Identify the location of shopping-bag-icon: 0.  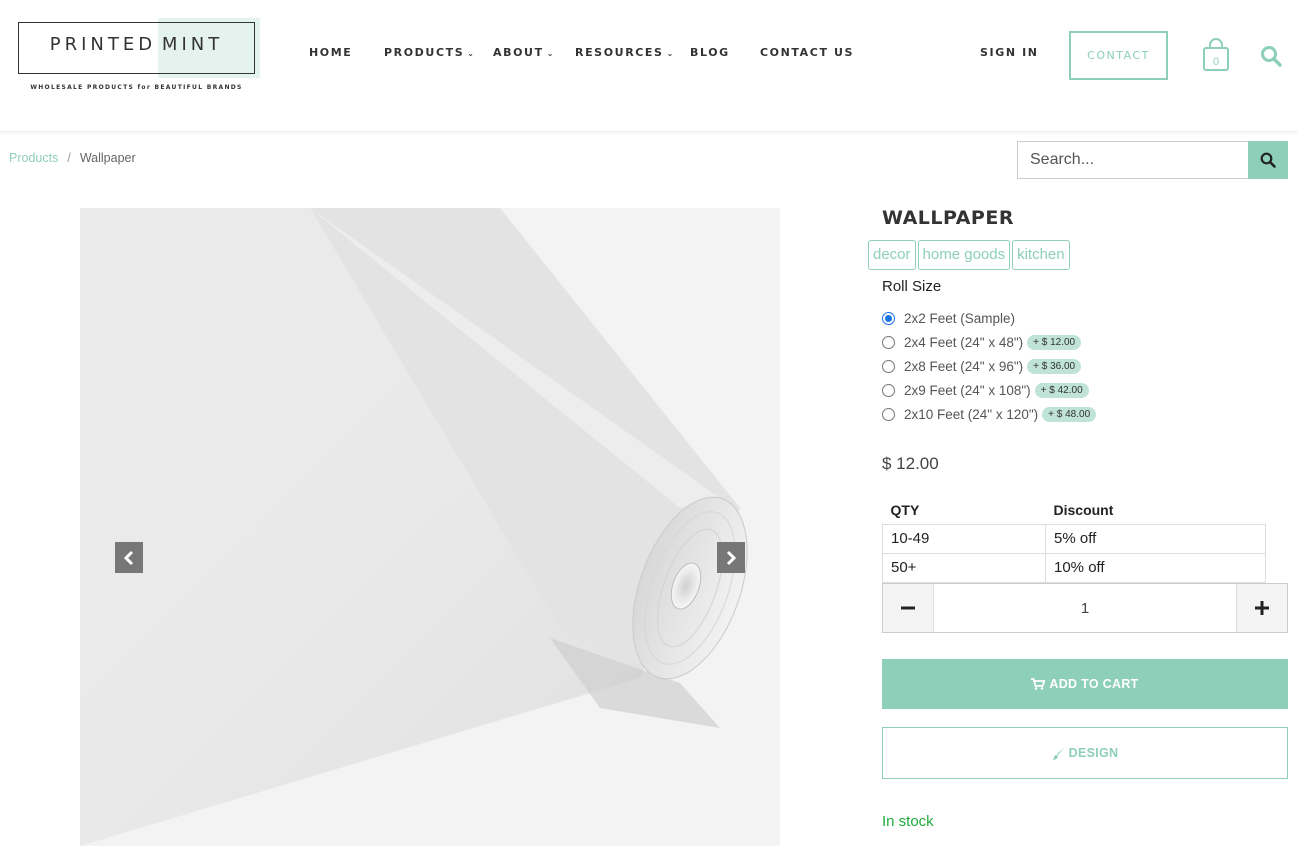
(1216, 55).